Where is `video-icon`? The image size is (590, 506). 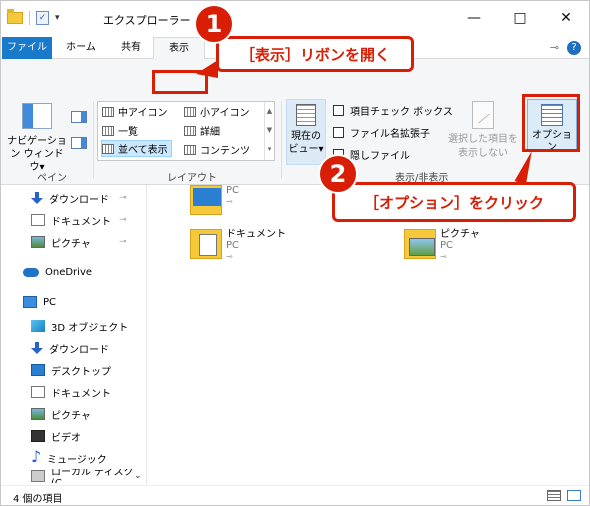
video-icon is located at coordinates (38, 436).